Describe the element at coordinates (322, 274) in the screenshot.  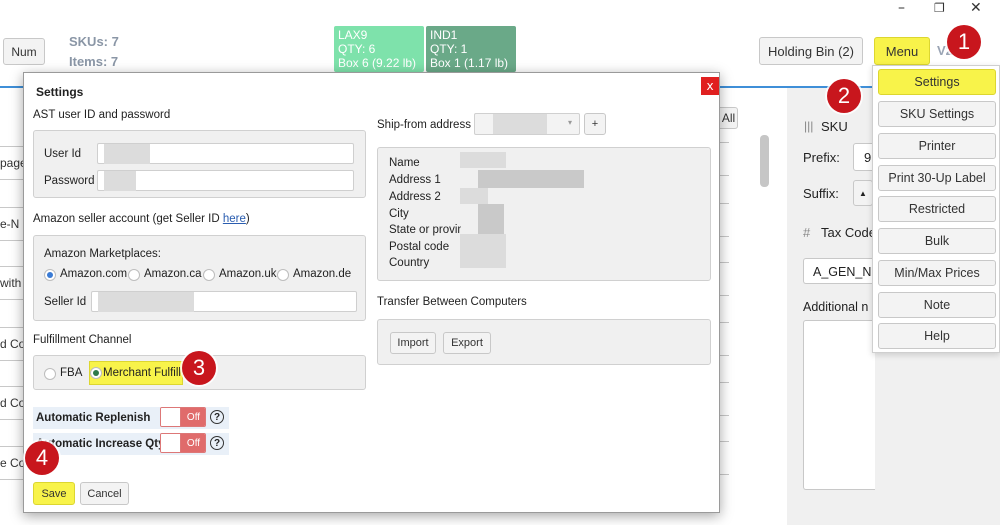
I see `marketplace-label: Amazon.de` at that location.